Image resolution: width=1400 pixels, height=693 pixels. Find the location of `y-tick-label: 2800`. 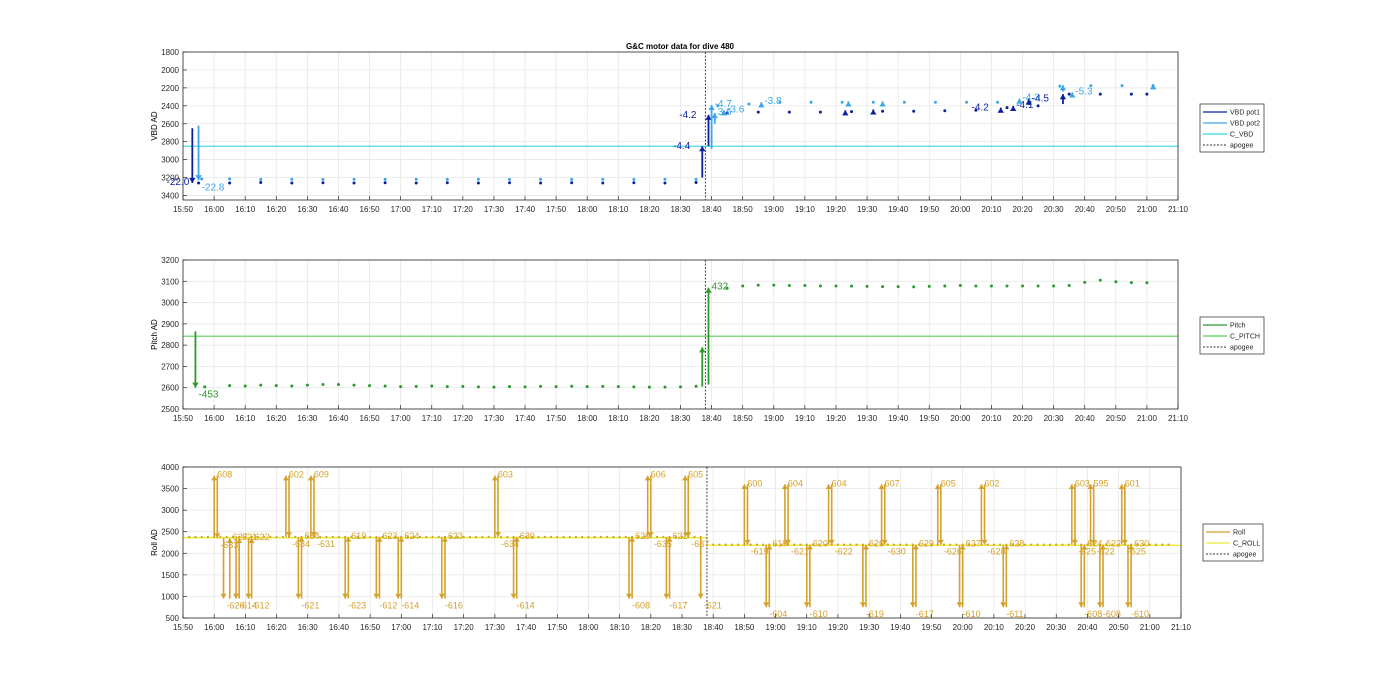

y-tick-label: 2800 is located at coordinates (170, 345).